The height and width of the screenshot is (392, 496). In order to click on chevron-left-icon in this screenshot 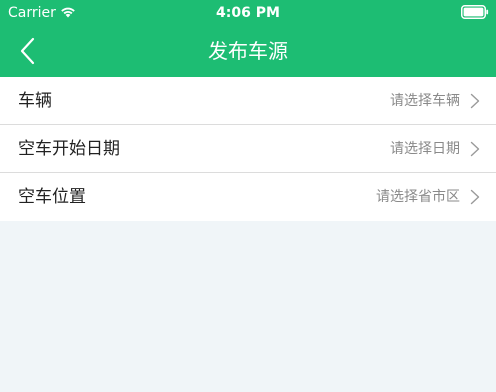, I will do `click(27, 51)`.